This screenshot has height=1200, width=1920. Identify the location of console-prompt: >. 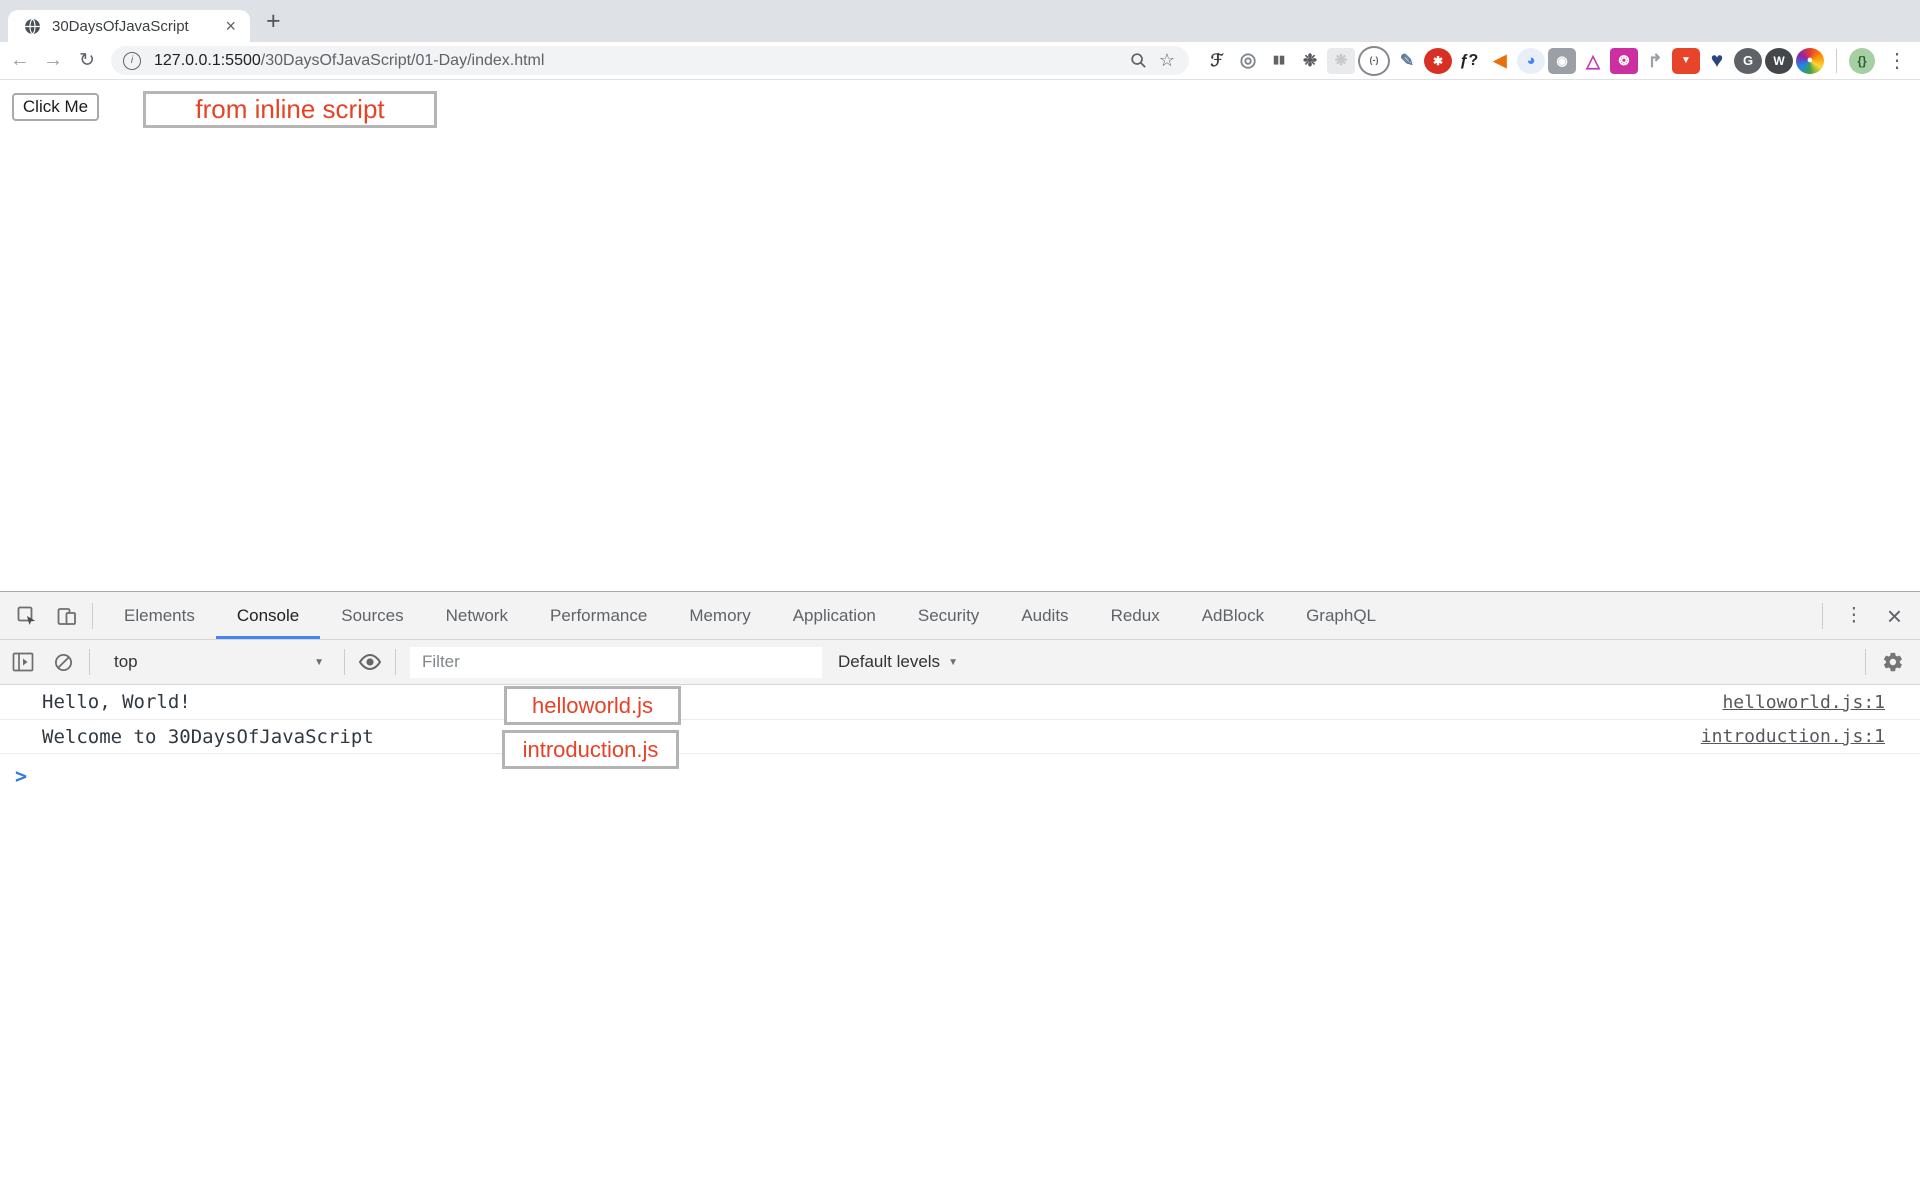
(960, 776).